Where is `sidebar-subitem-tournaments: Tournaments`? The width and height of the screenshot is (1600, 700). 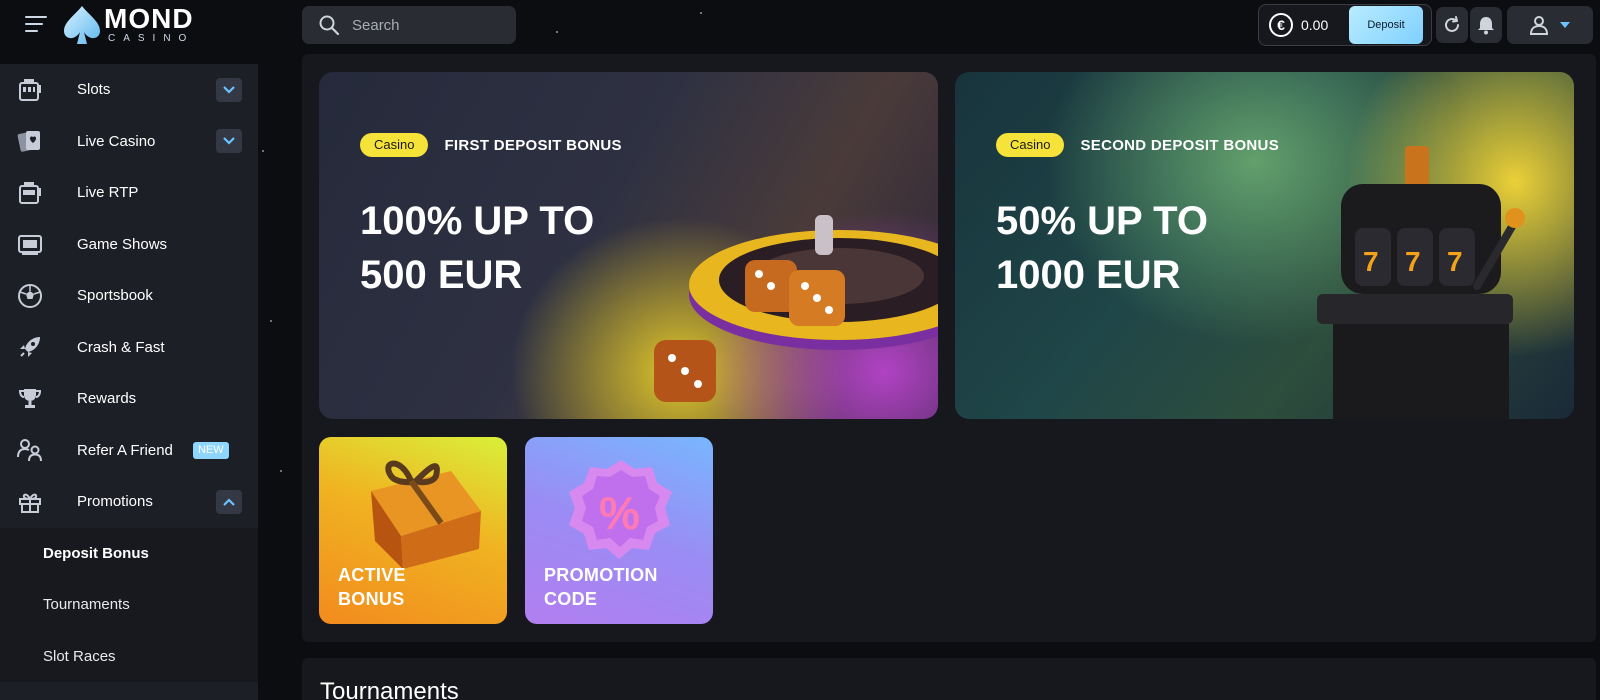
sidebar-subitem-tournaments: Tournaments is located at coordinates (129, 605).